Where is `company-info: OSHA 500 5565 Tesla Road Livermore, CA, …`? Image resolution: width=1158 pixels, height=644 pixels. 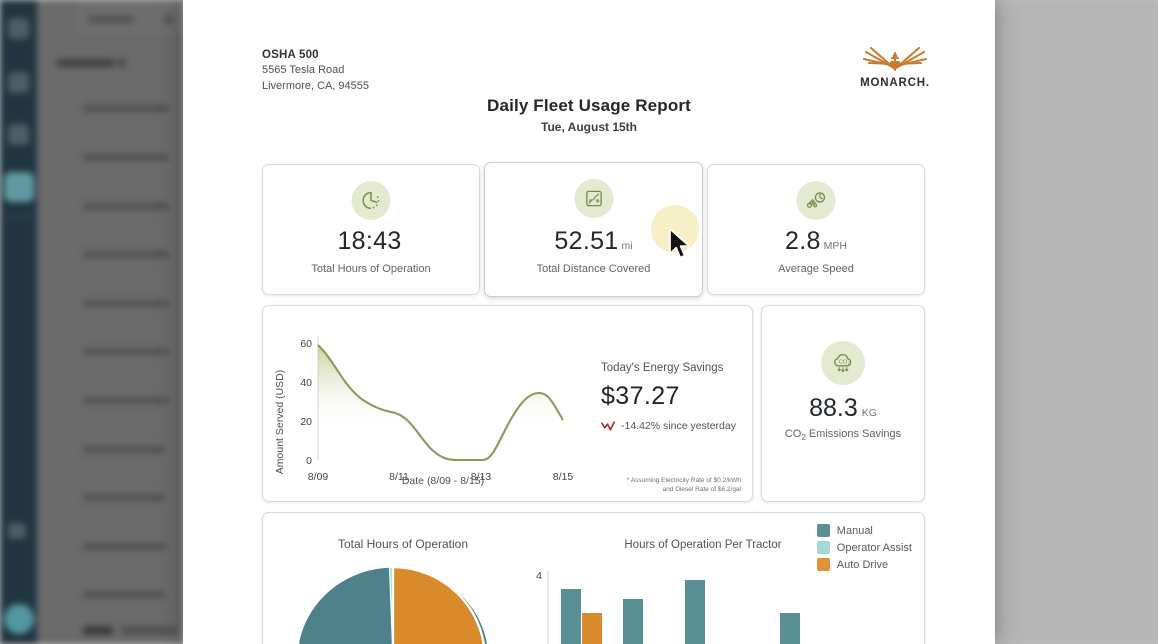
company-info: OSHA 500 5565 Tesla Road Livermore, CA, … is located at coordinates (315, 71).